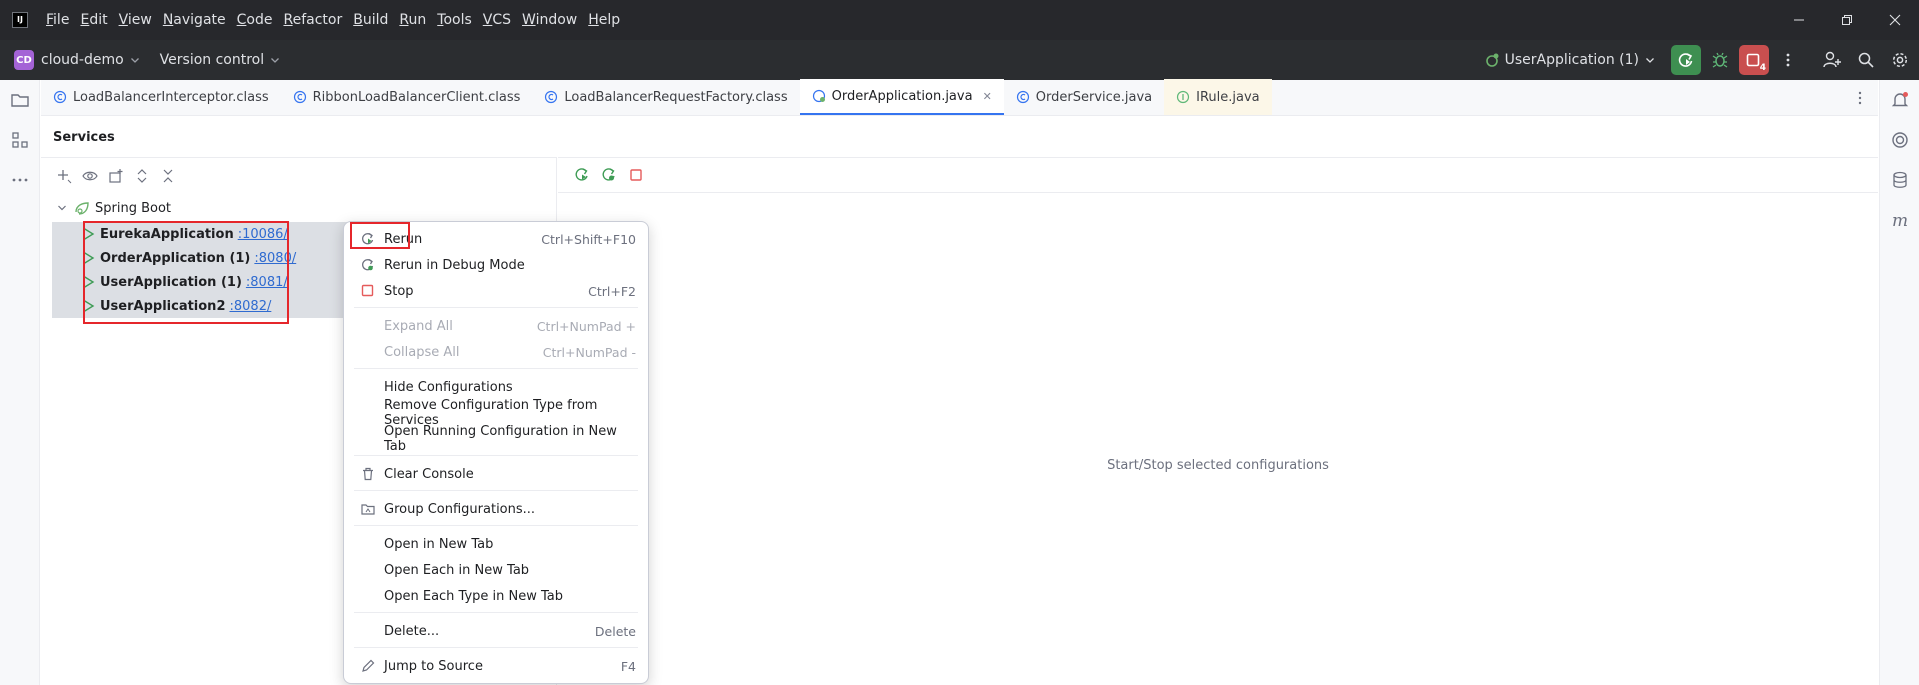 This screenshot has height=685, width=1919. Describe the element at coordinates (57, 20) in the screenshot. I see `menu-file: File` at that location.